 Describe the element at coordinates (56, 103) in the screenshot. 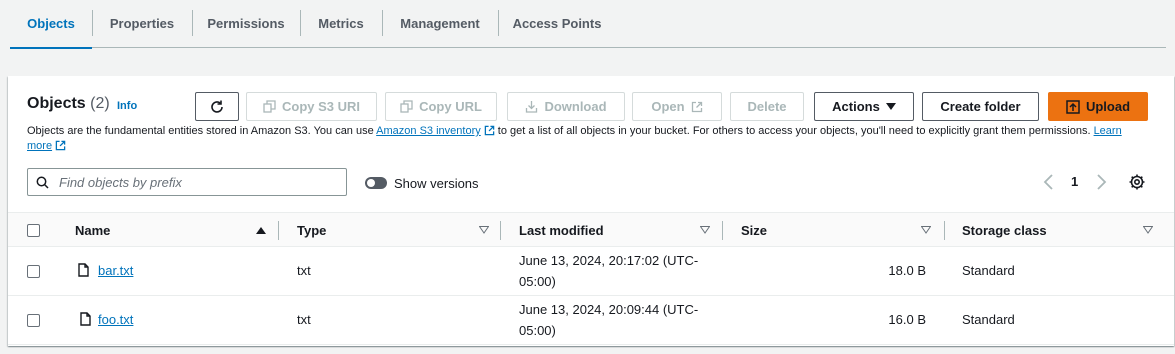

I see `panel-title-text: Objects` at that location.